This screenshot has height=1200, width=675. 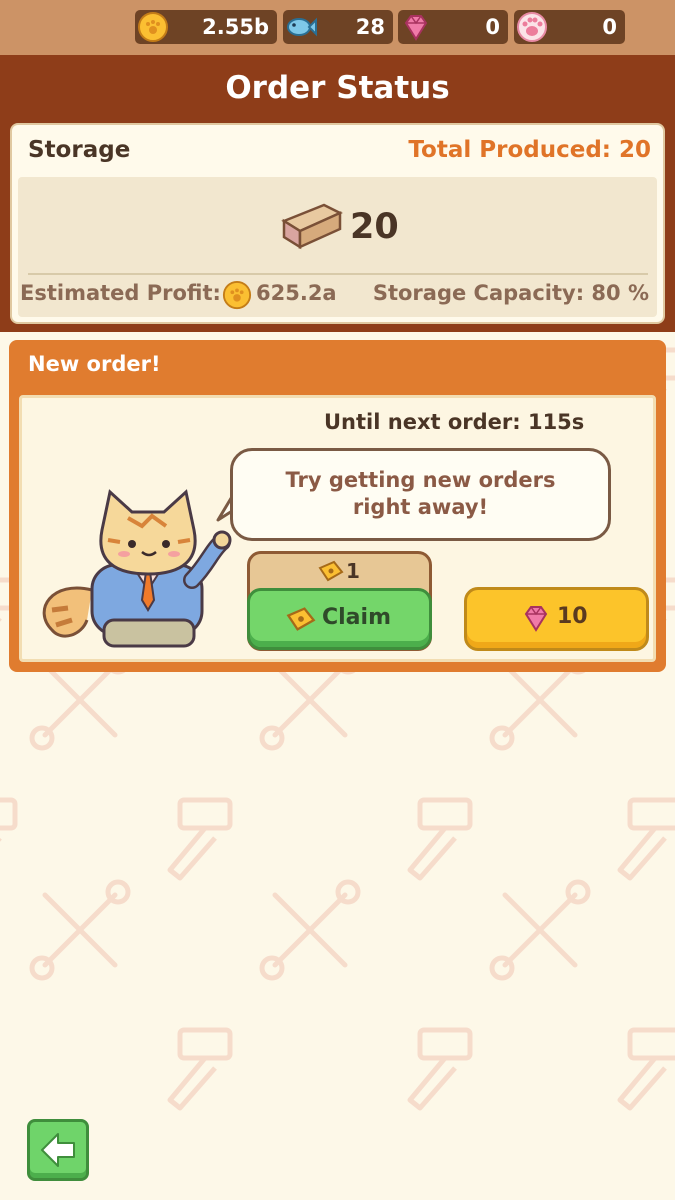 What do you see at coordinates (510, 293) in the screenshot?
I see `storage-capacity: Storage Capacity: 80 %` at bounding box center [510, 293].